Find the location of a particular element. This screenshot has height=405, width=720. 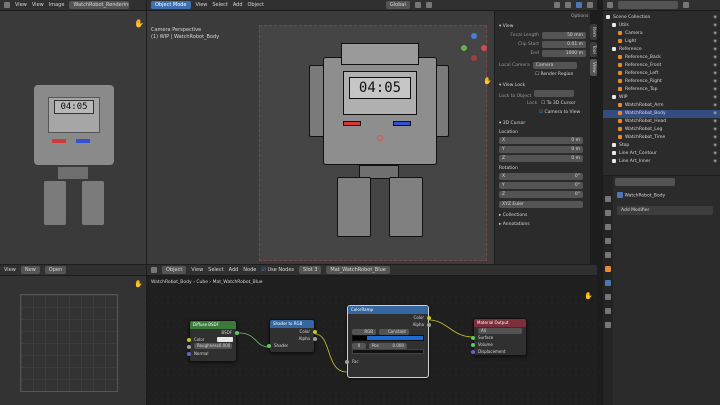

ramp-pos-field: Pos 0.000 is located at coordinates (388, 345).